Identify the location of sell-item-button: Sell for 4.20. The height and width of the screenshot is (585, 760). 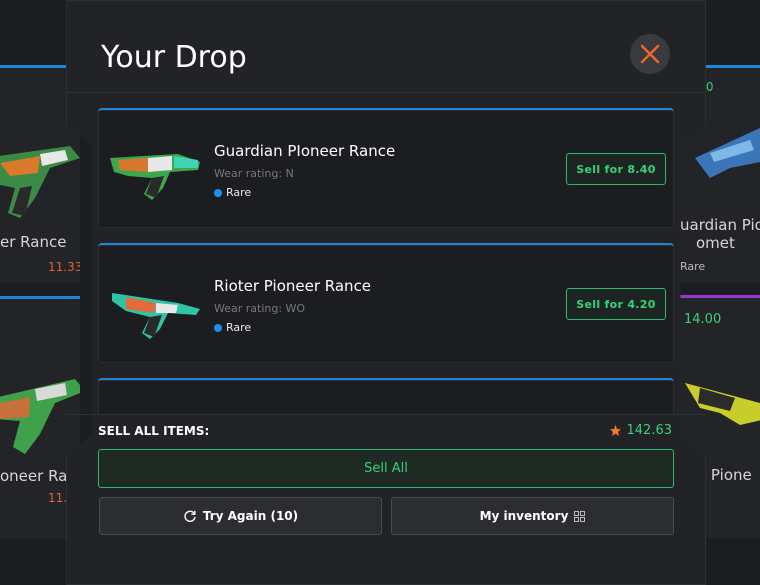
(616, 304).